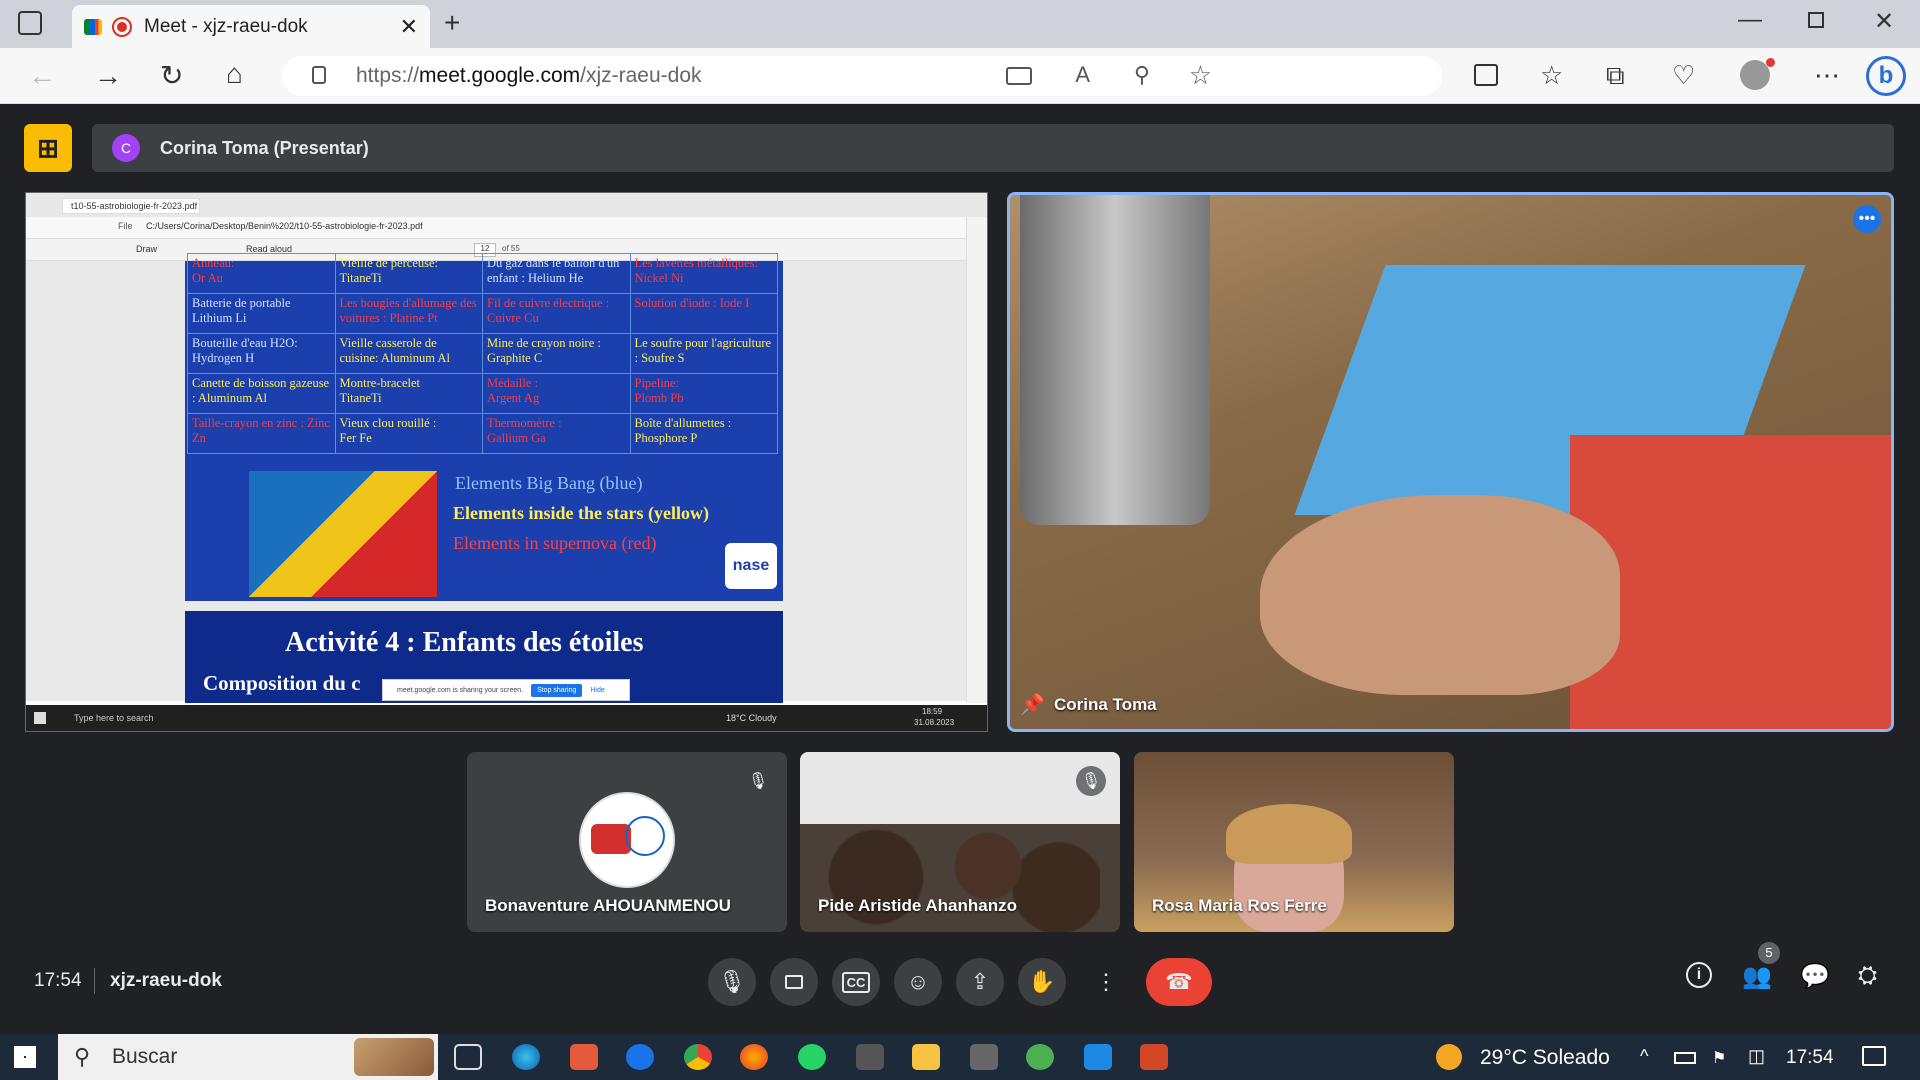 The height and width of the screenshot is (1080, 1920). I want to click on taskbar-clock: 17:54, so click(1810, 1057).